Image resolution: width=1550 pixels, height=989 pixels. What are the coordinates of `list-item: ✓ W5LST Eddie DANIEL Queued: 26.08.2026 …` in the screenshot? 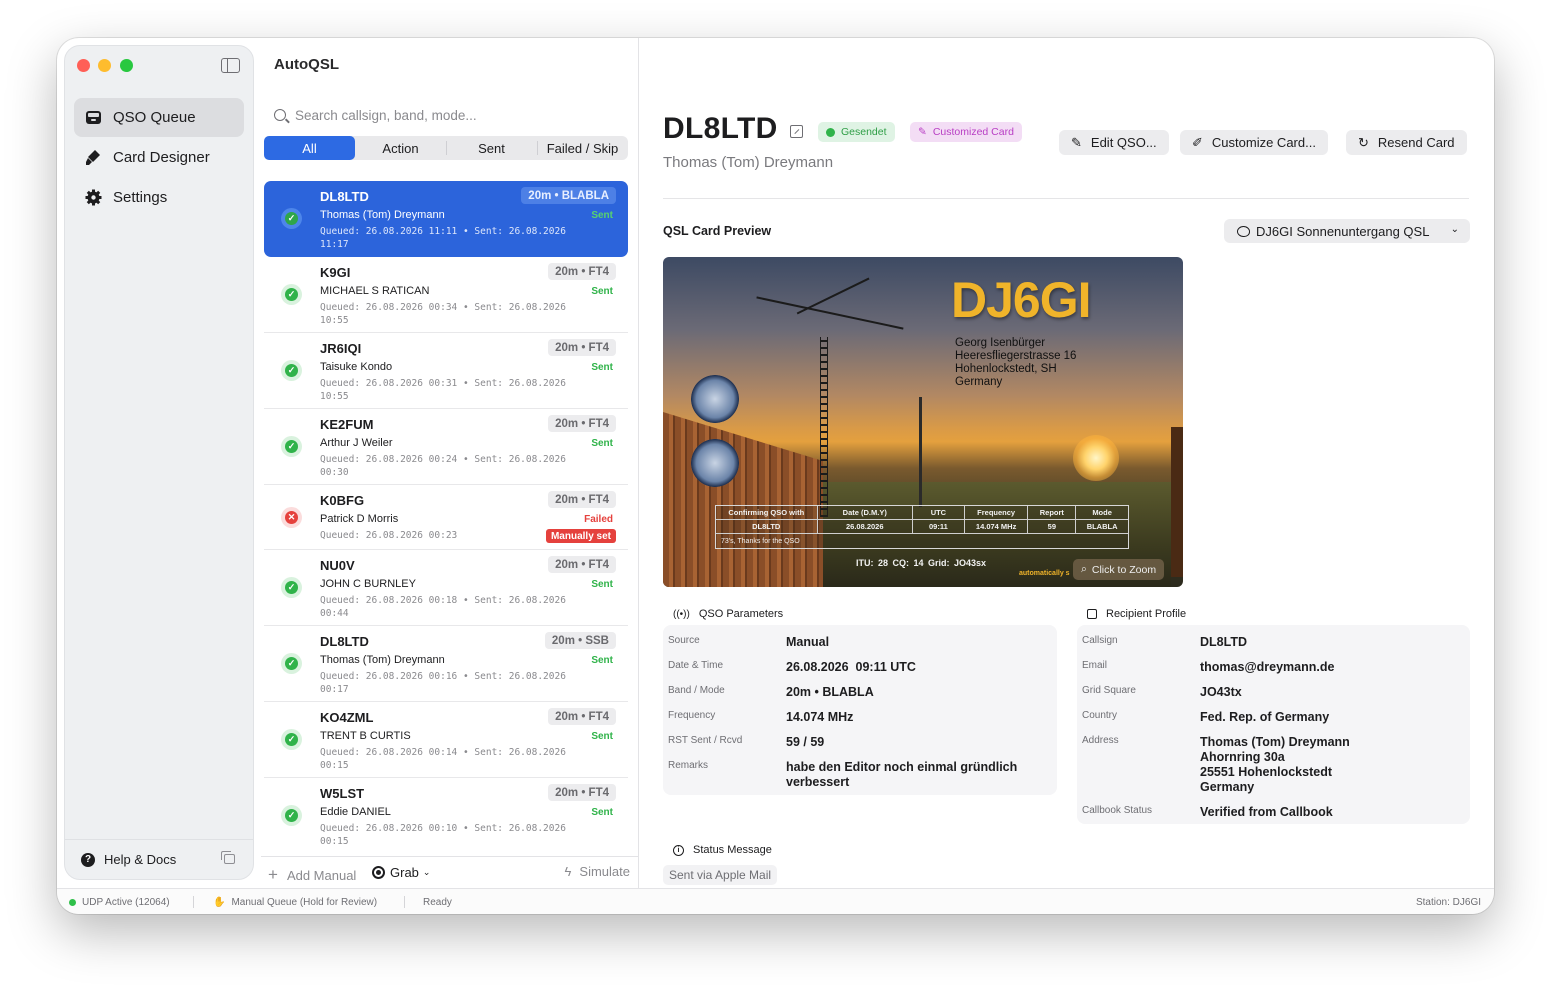 It's located at (446, 816).